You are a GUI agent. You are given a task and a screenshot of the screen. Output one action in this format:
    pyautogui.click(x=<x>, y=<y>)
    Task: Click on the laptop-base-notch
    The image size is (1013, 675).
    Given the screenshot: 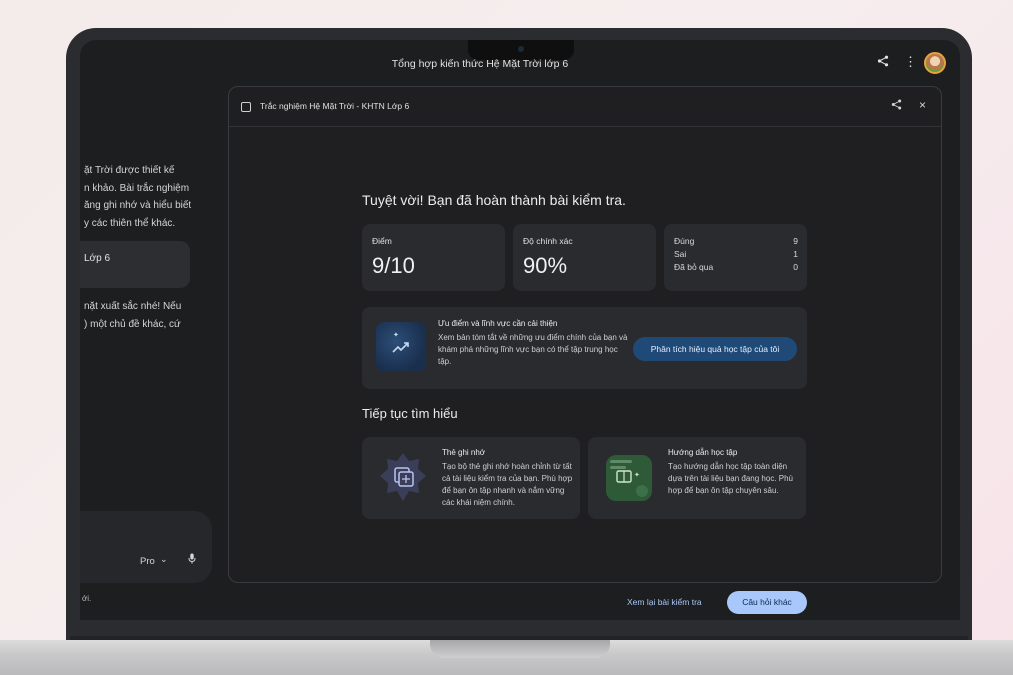 What is the action you would take?
    pyautogui.click(x=520, y=649)
    